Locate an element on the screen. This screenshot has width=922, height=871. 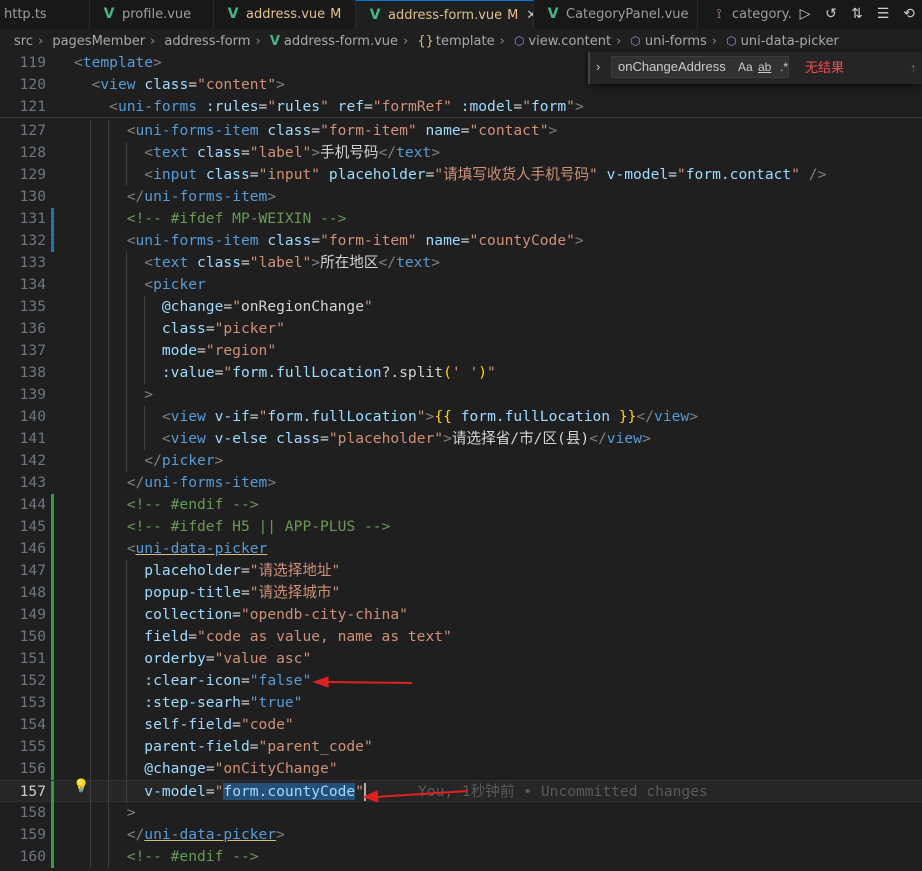
tab-profile-vue: Vprofile.vue is located at coordinates (152, 14).